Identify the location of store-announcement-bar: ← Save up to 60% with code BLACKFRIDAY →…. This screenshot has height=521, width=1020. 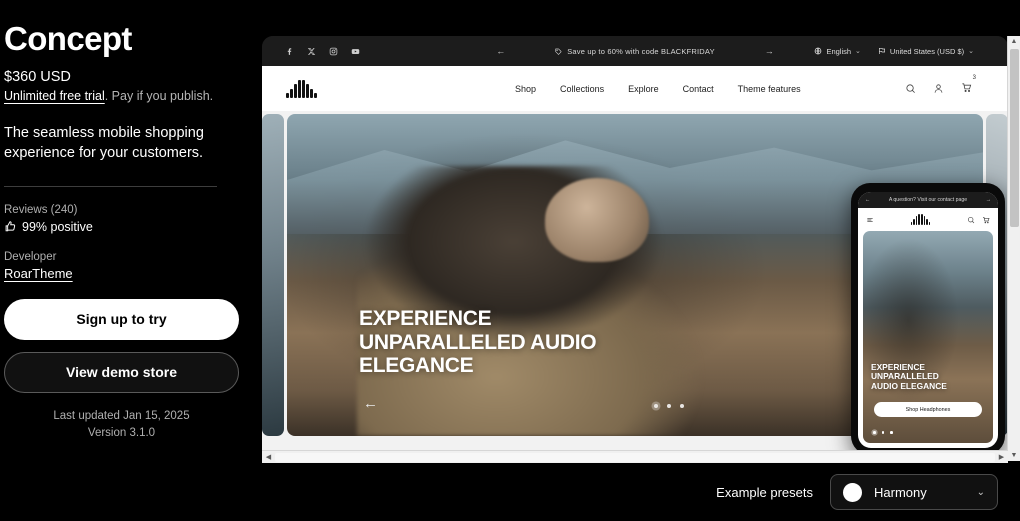
(635, 51).